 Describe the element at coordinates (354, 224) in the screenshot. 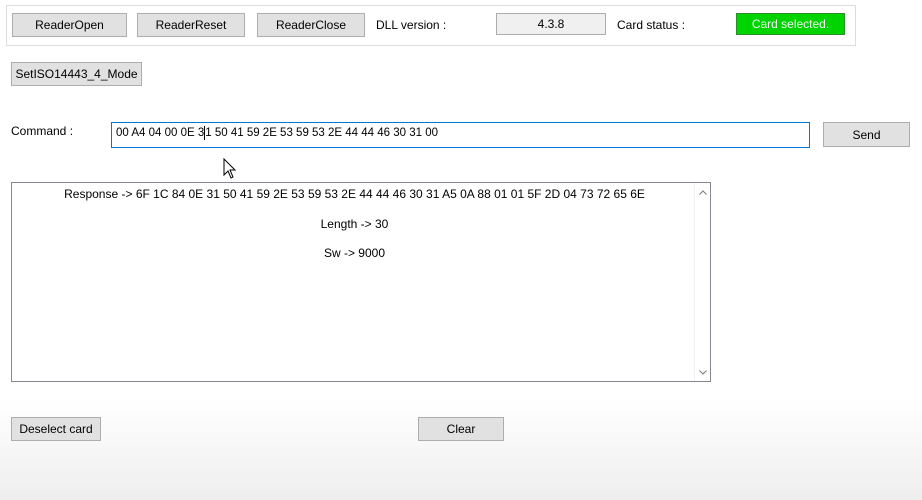

I see `response-length-line: Length -> 30` at that location.